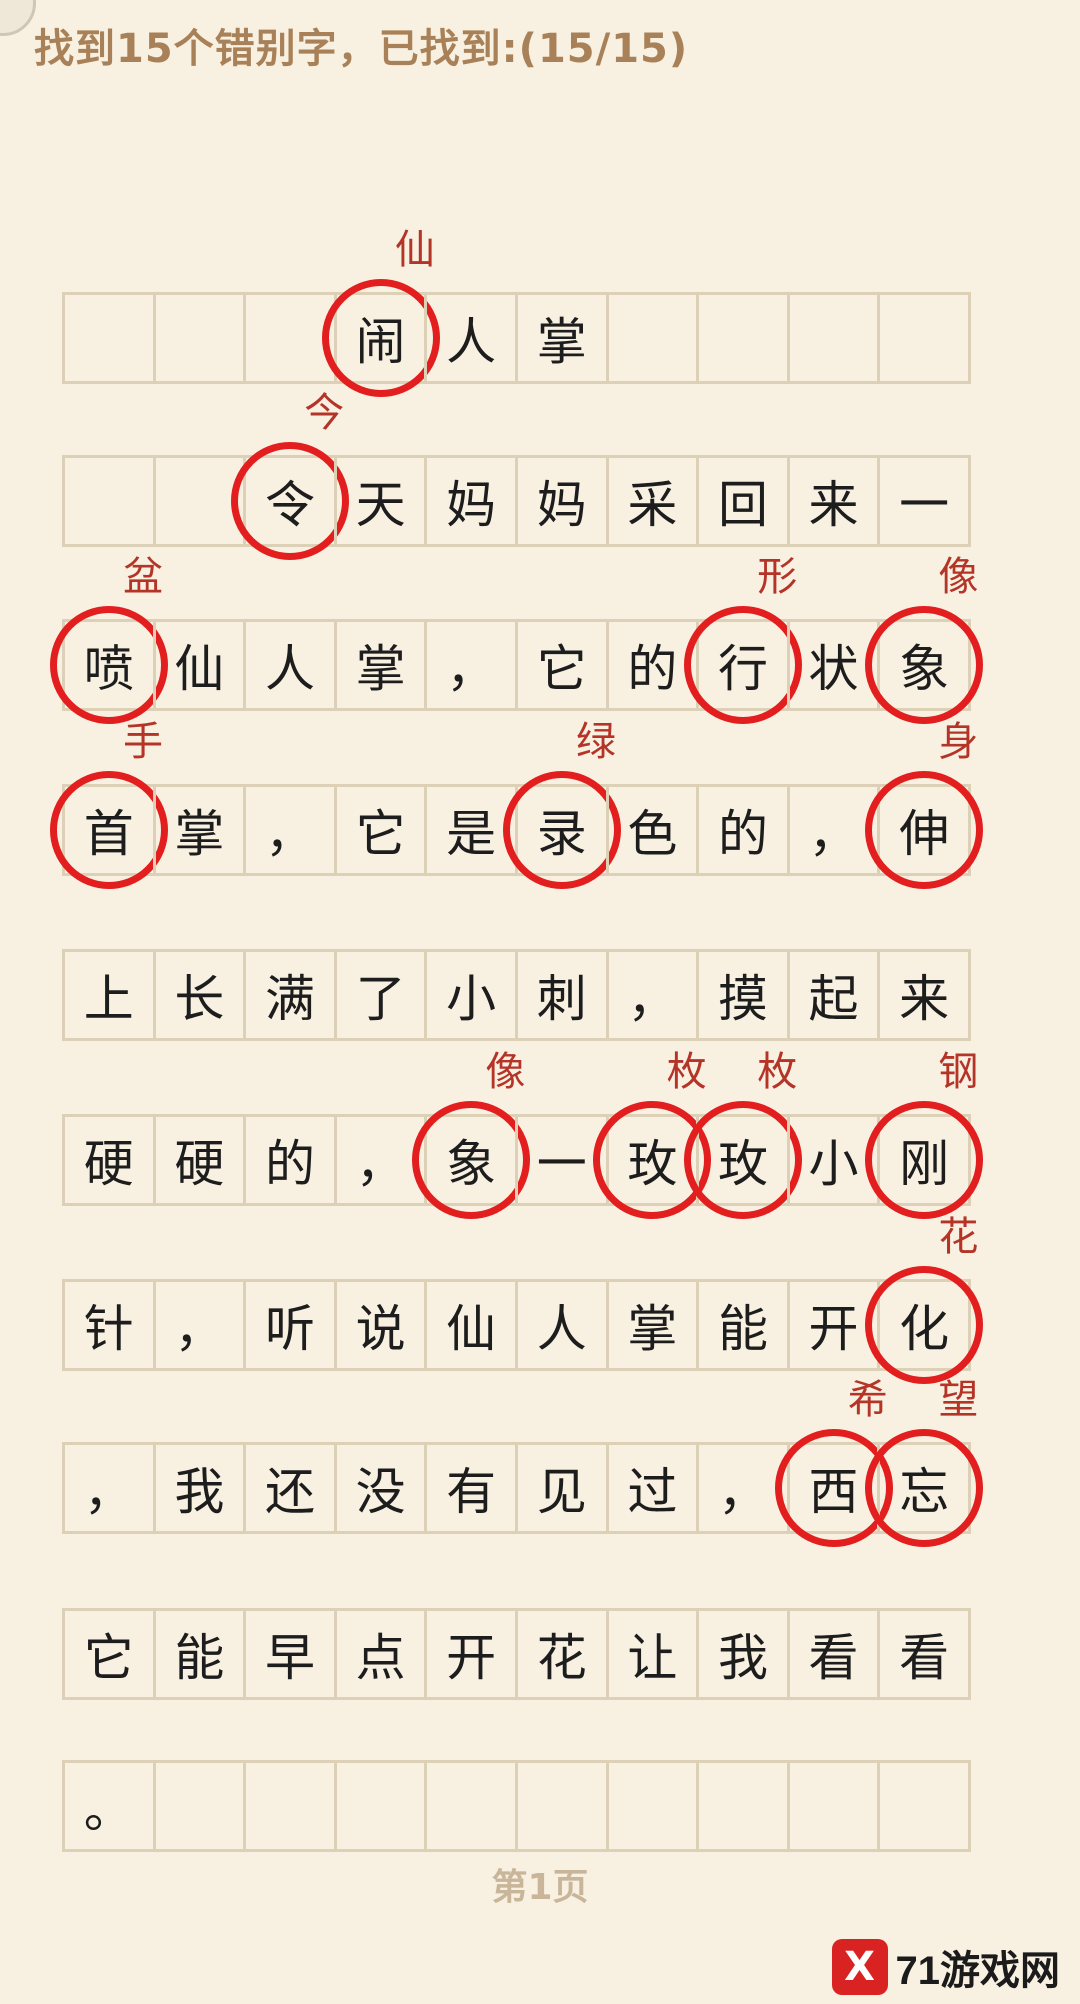  Describe the element at coordinates (109, 1806) in the screenshot. I see `grid-cell: 。` at that location.